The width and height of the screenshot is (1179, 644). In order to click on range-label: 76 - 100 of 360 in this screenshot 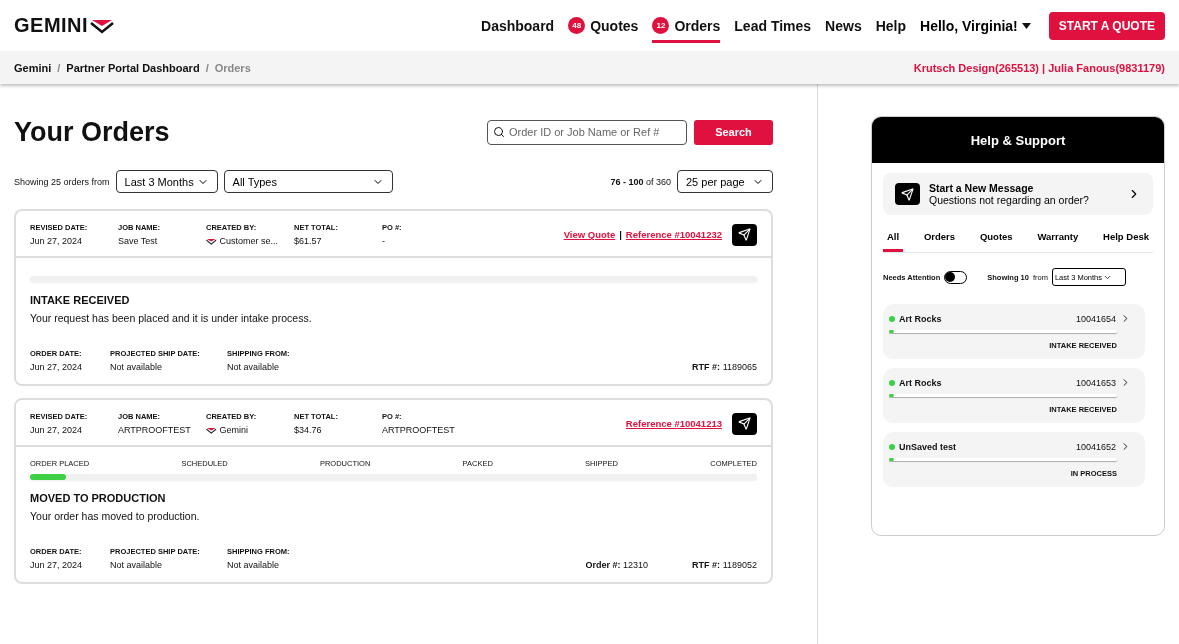, I will do `click(640, 181)`.